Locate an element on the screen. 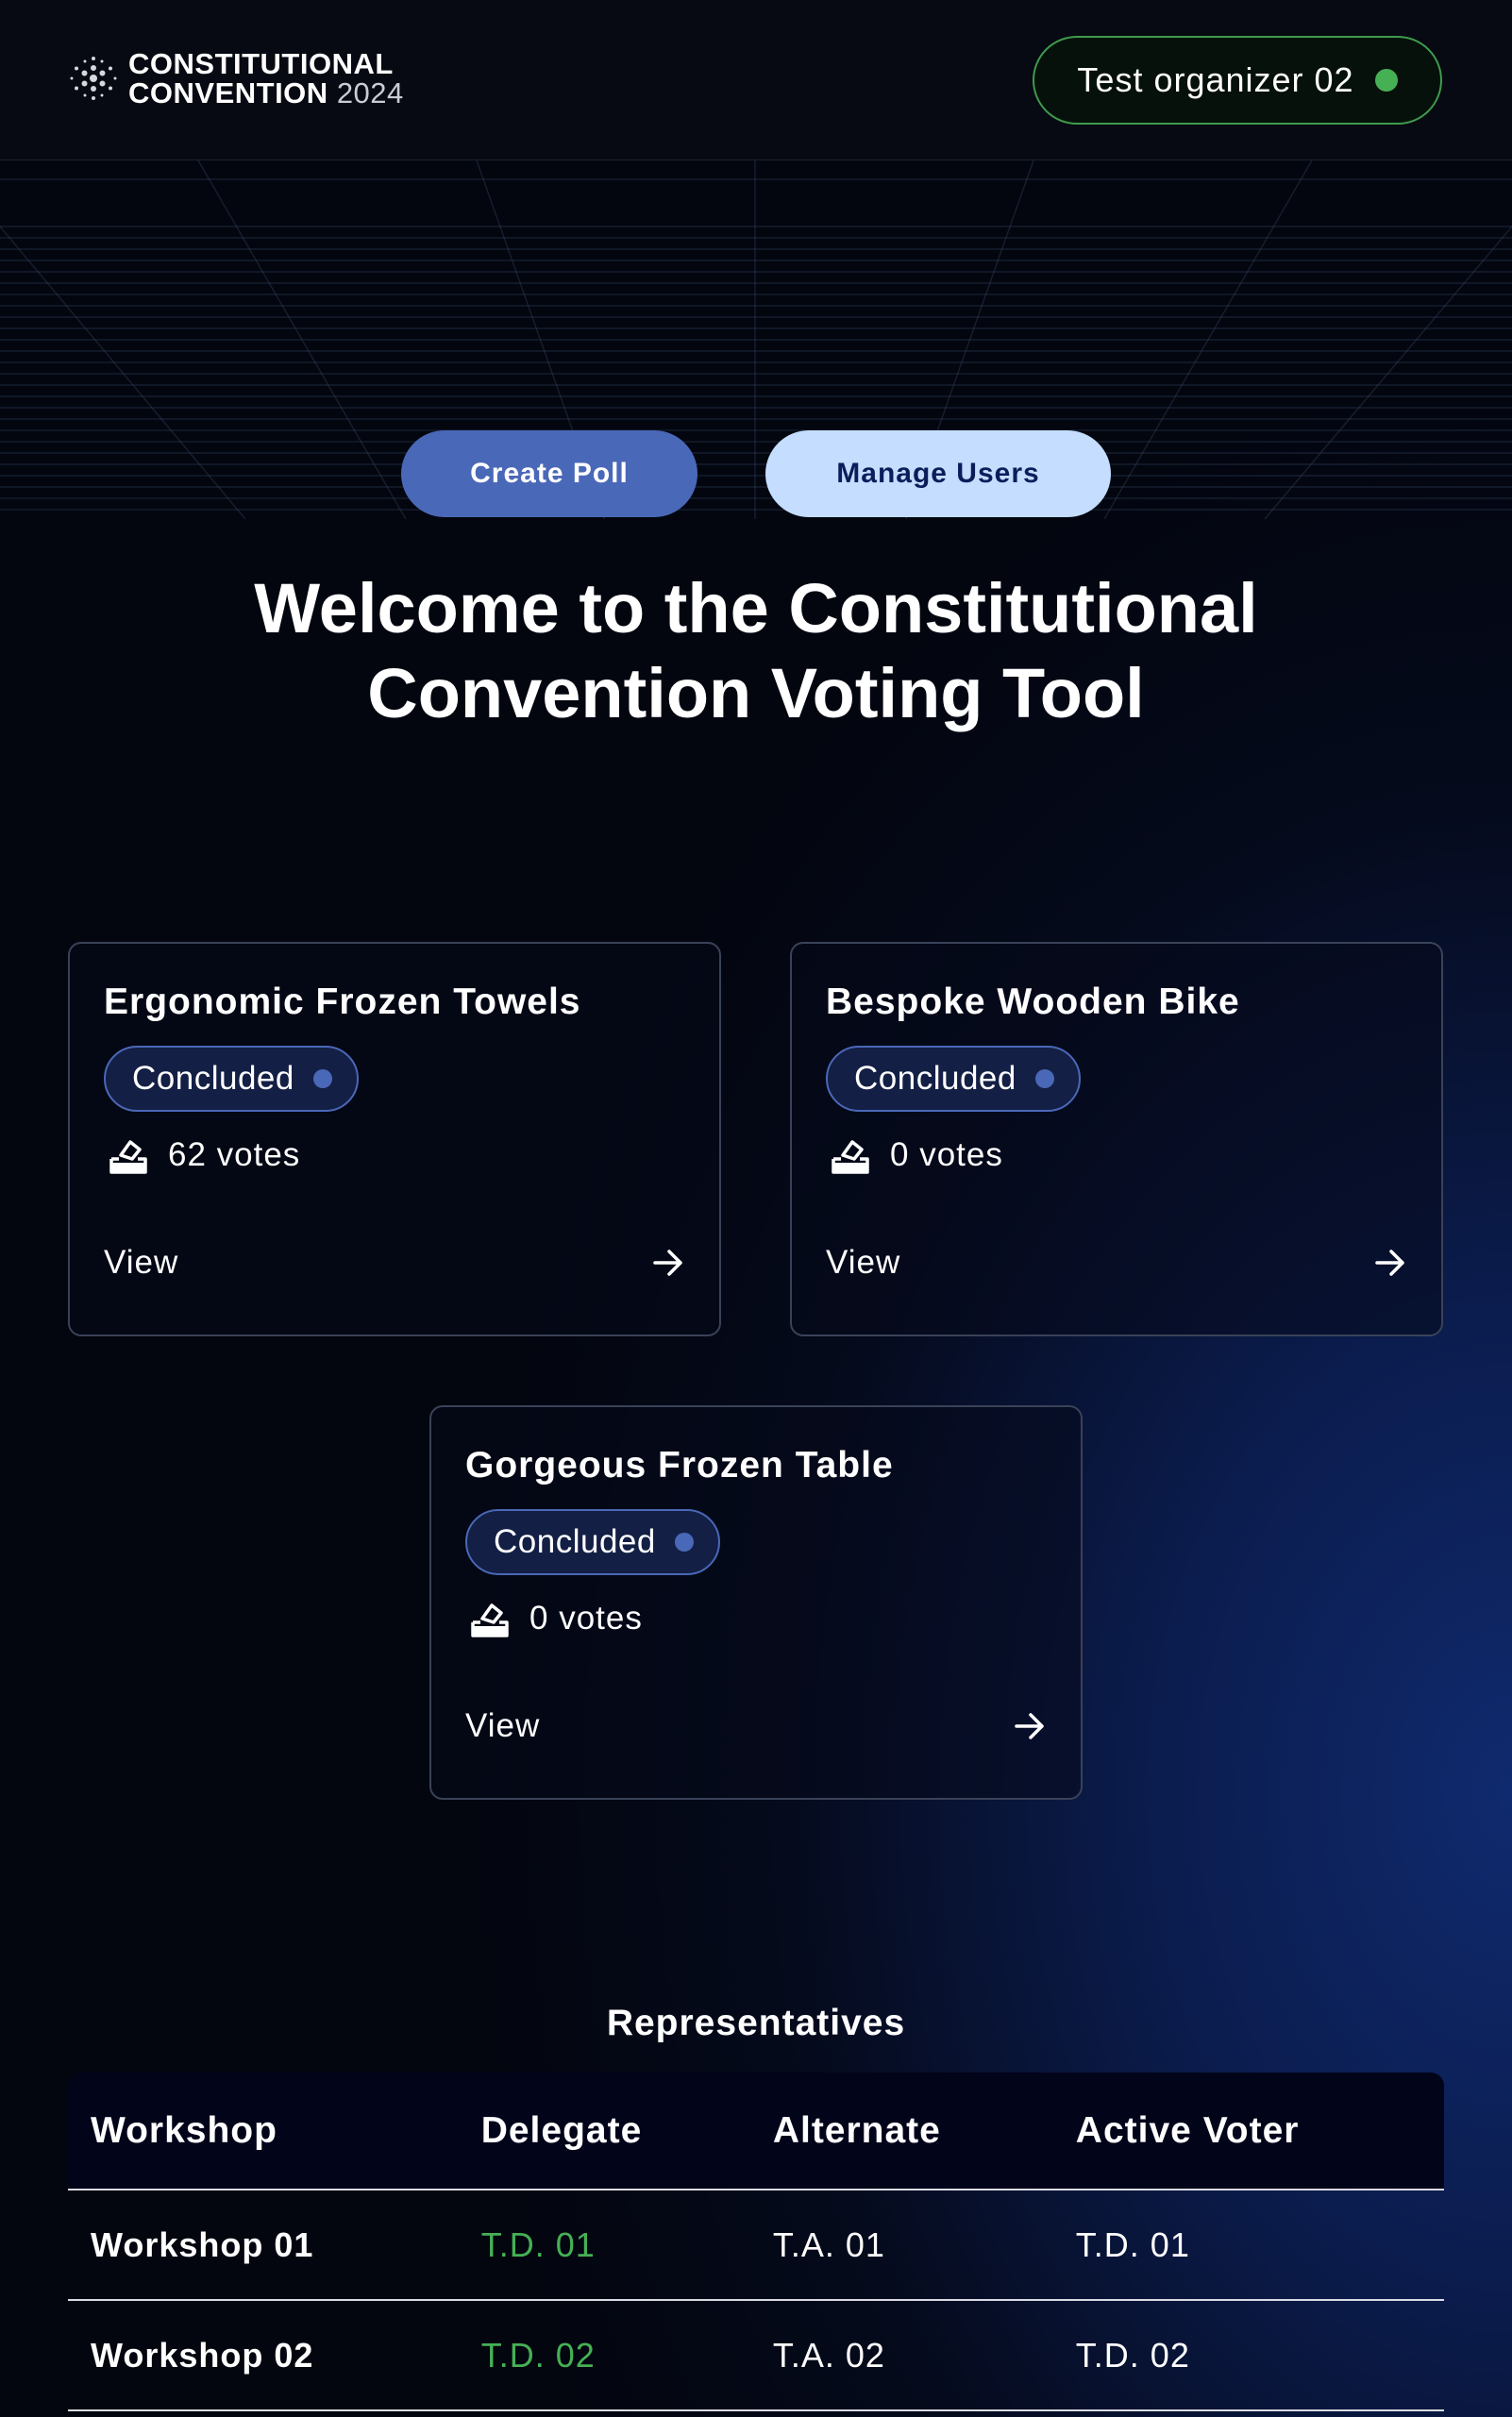 Image resolution: width=1512 pixels, height=2417 pixels. representatives-heading: Representatives is located at coordinates (756, 2023).